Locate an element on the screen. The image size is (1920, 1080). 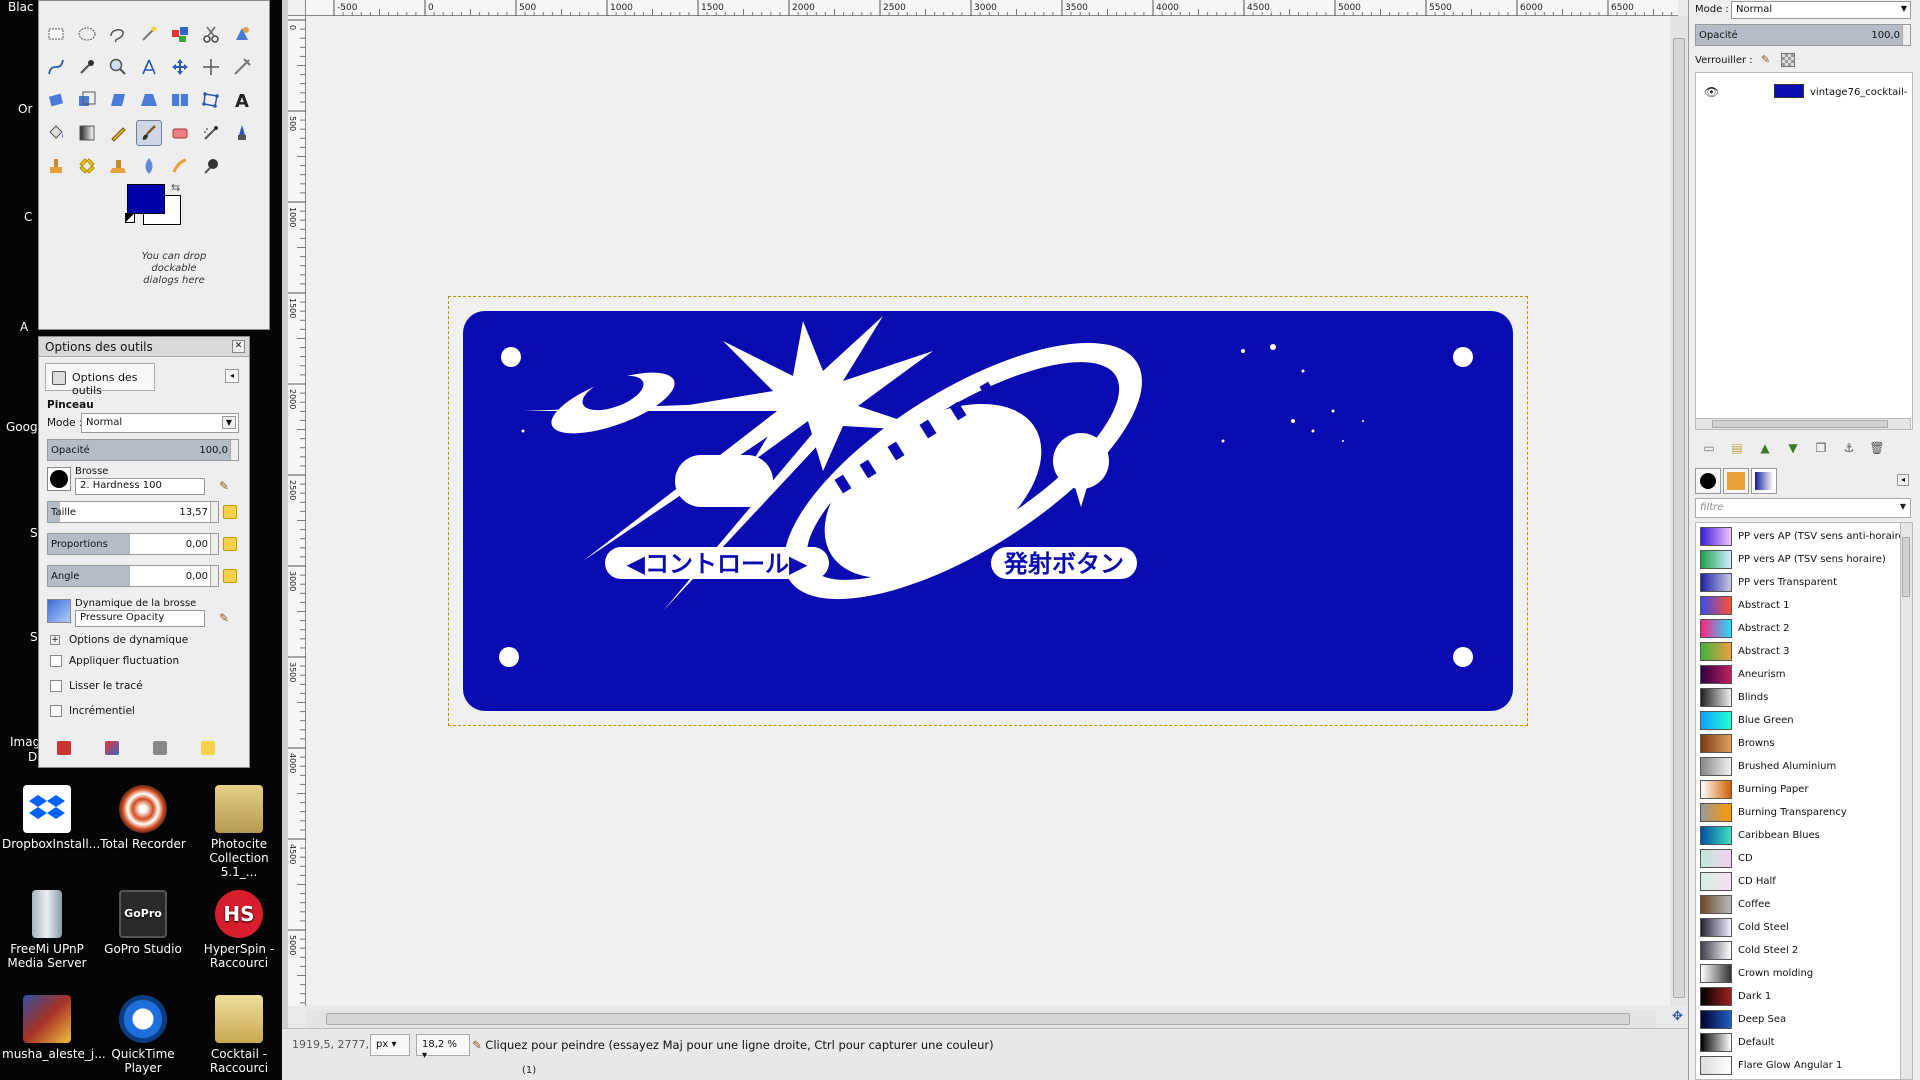
gradient-list-item: Abstract 1 is located at coordinates (1796, 605).